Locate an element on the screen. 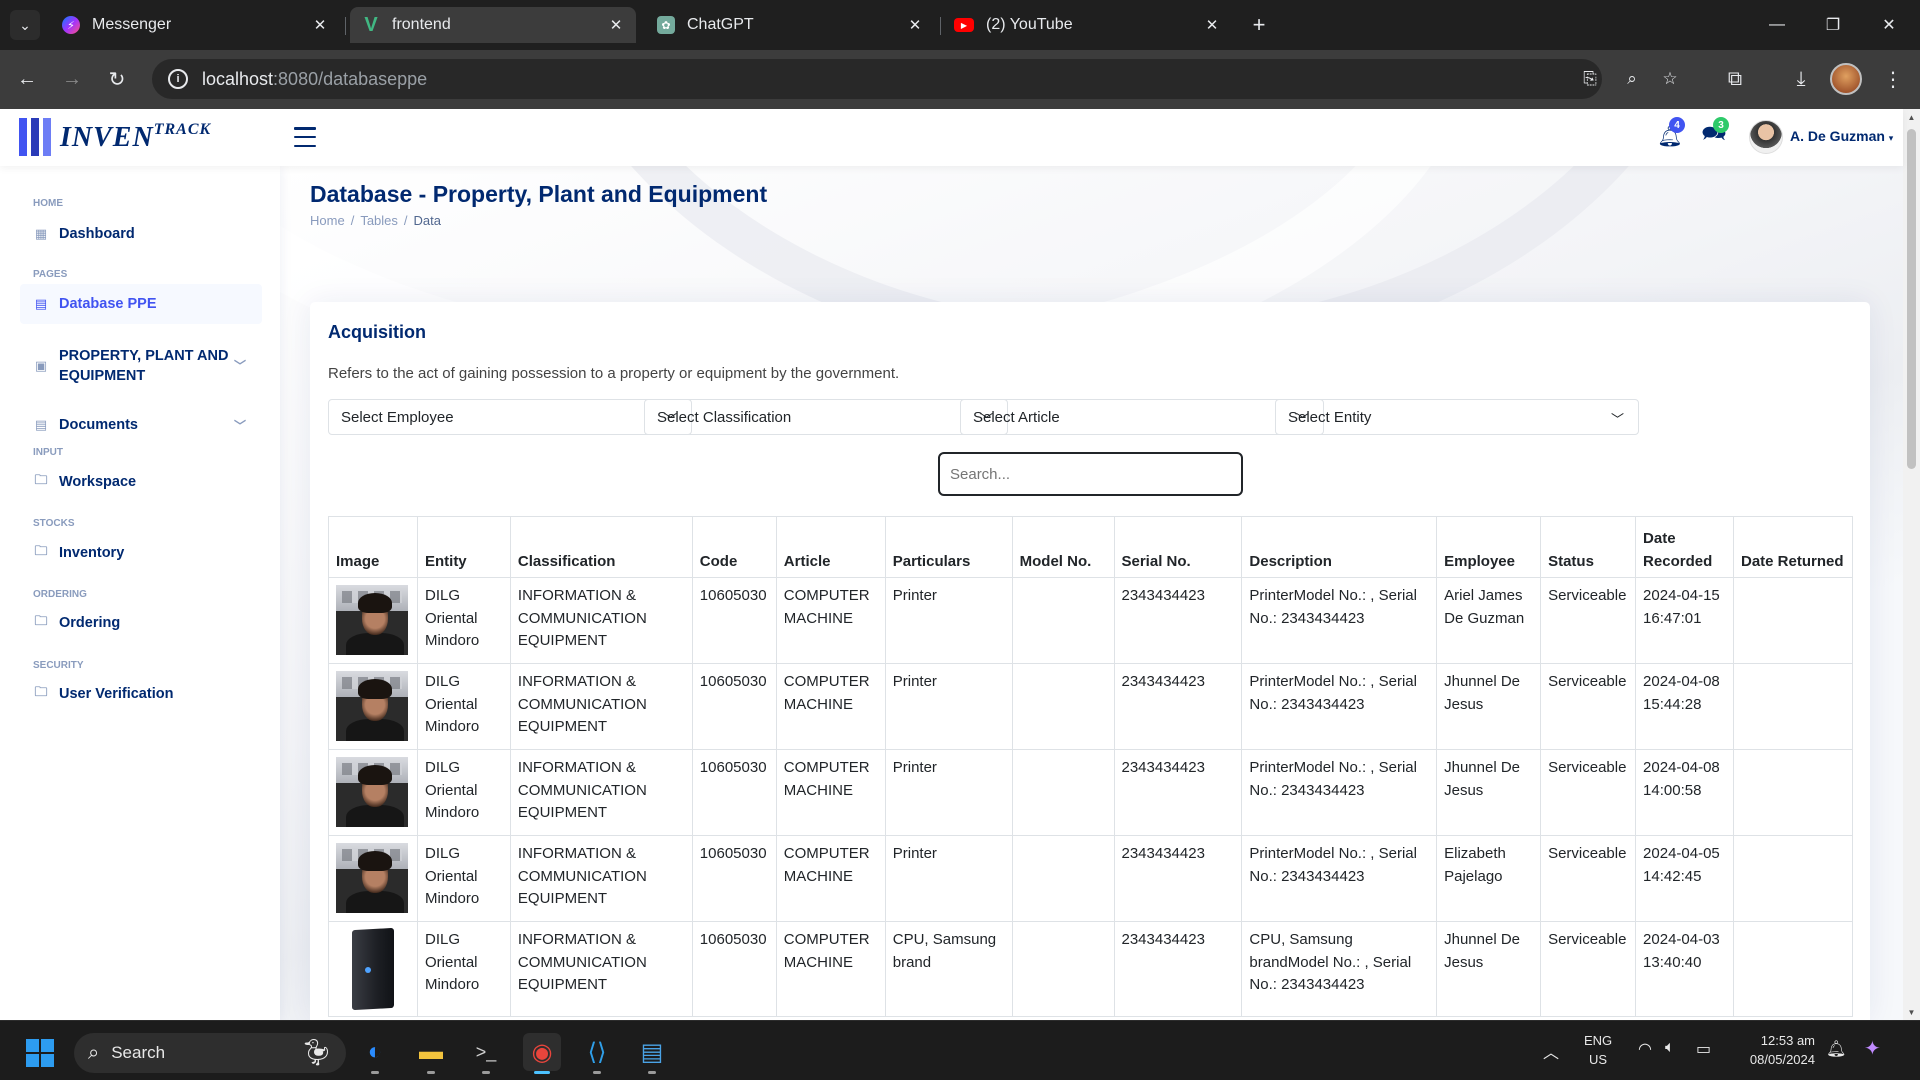  search-input is located at coordinates (1090, 474).